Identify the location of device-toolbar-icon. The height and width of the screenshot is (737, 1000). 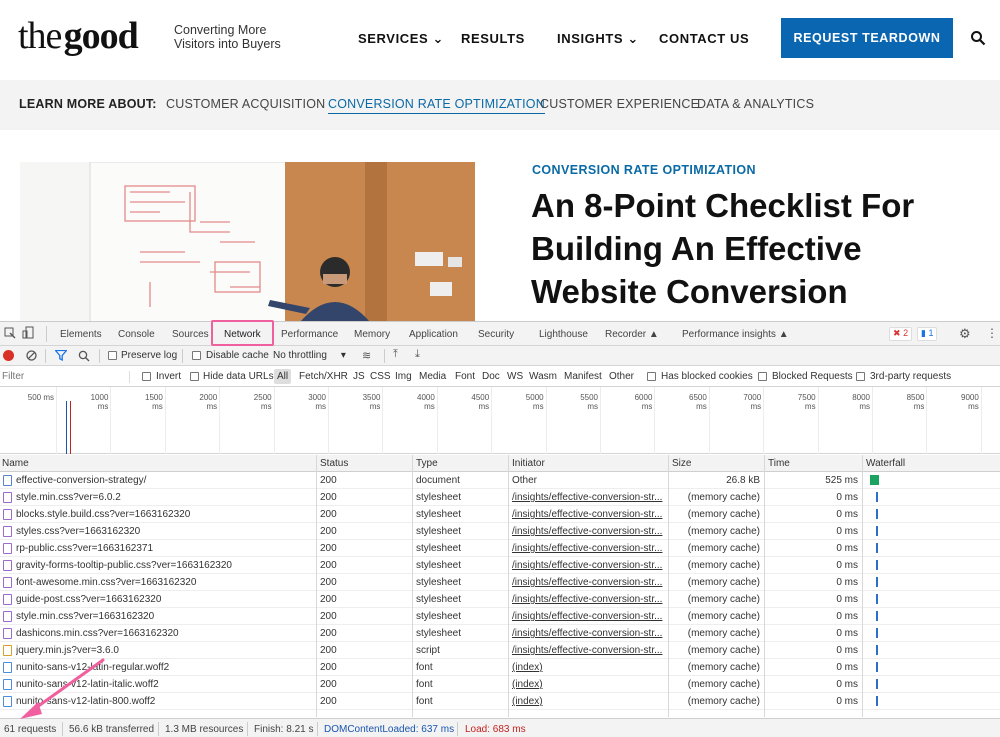
(28, 333).